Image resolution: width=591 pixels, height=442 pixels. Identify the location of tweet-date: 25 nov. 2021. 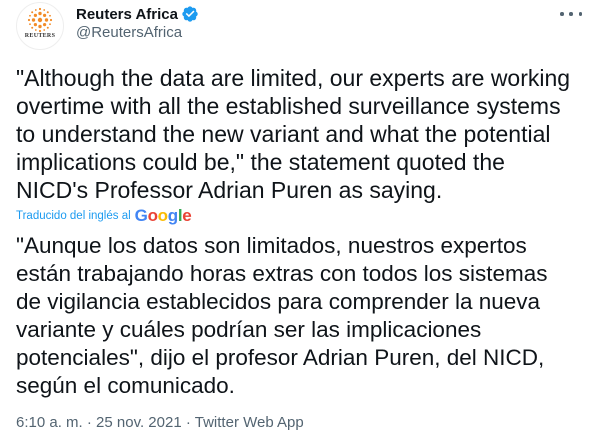
(139, 422).